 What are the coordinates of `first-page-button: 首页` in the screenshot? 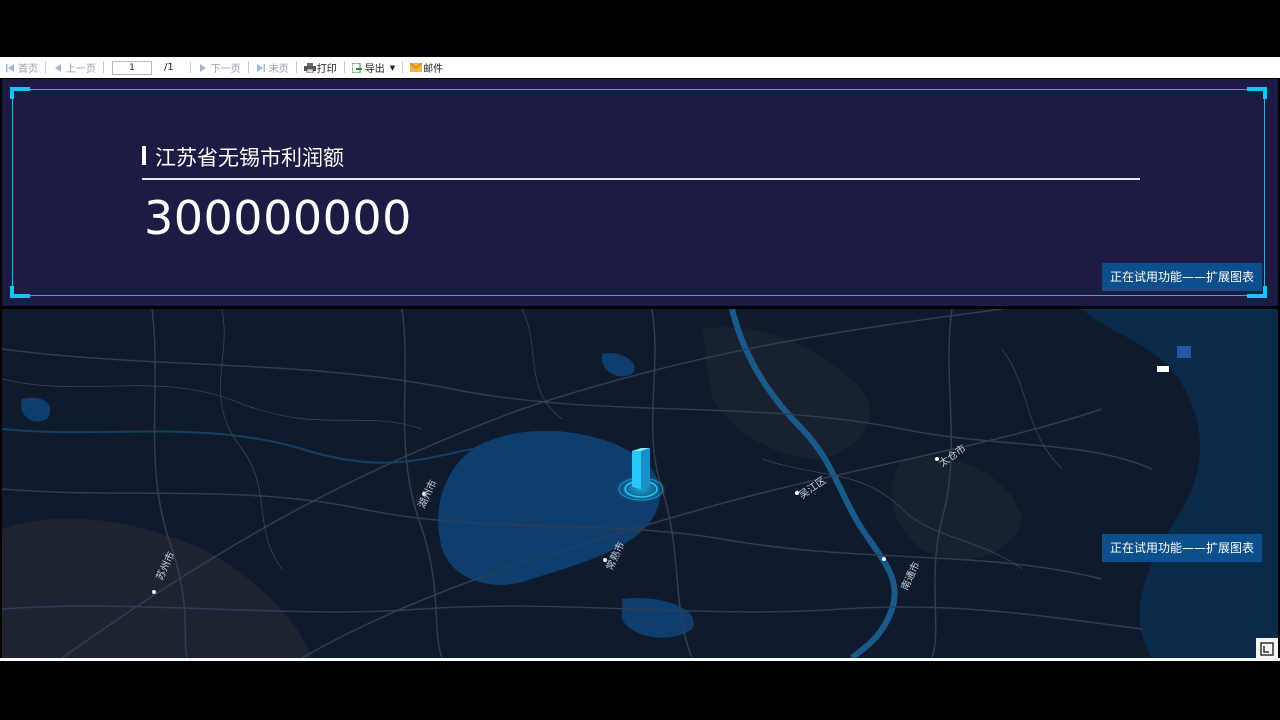 It's located at (21, 67).